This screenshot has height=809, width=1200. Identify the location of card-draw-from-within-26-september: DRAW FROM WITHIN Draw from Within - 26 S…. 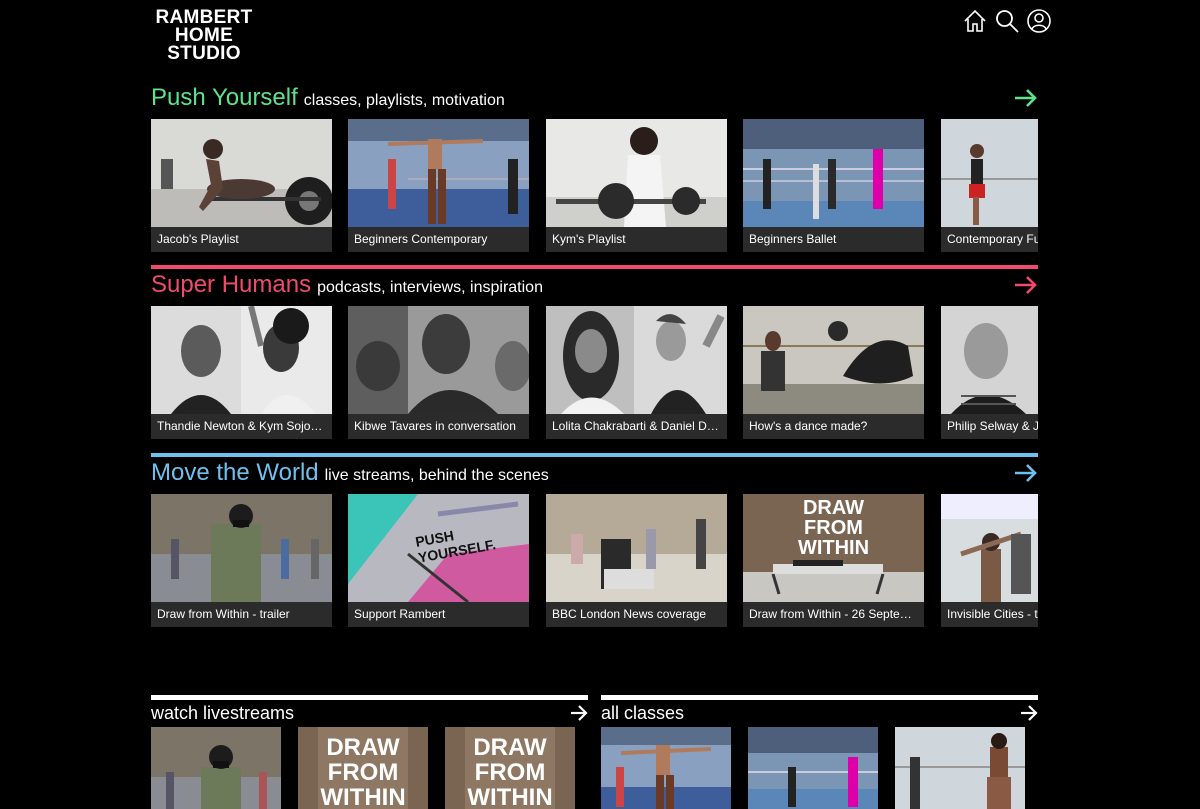
(833, 560).